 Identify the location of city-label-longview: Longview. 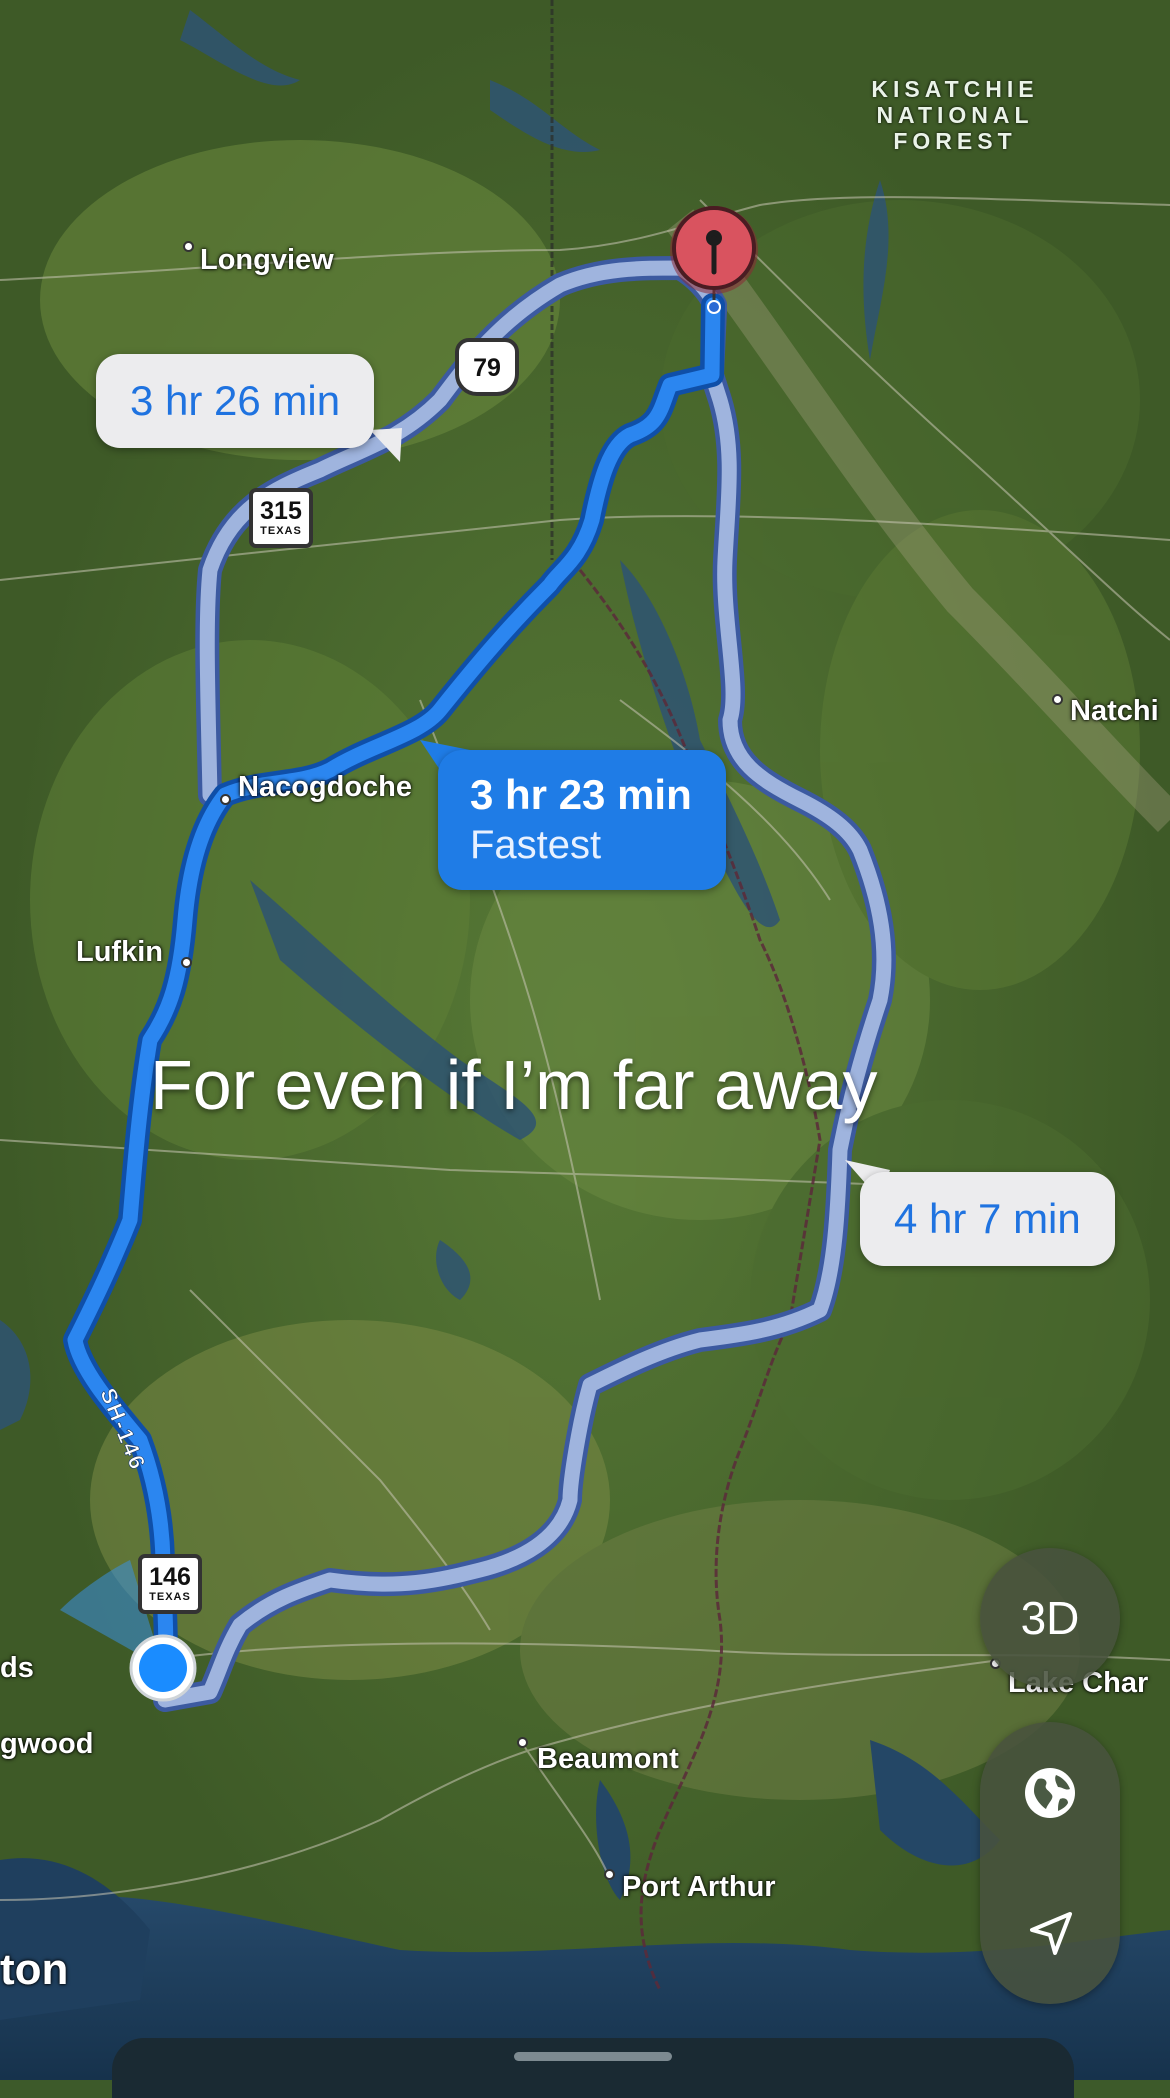
(267, 260).